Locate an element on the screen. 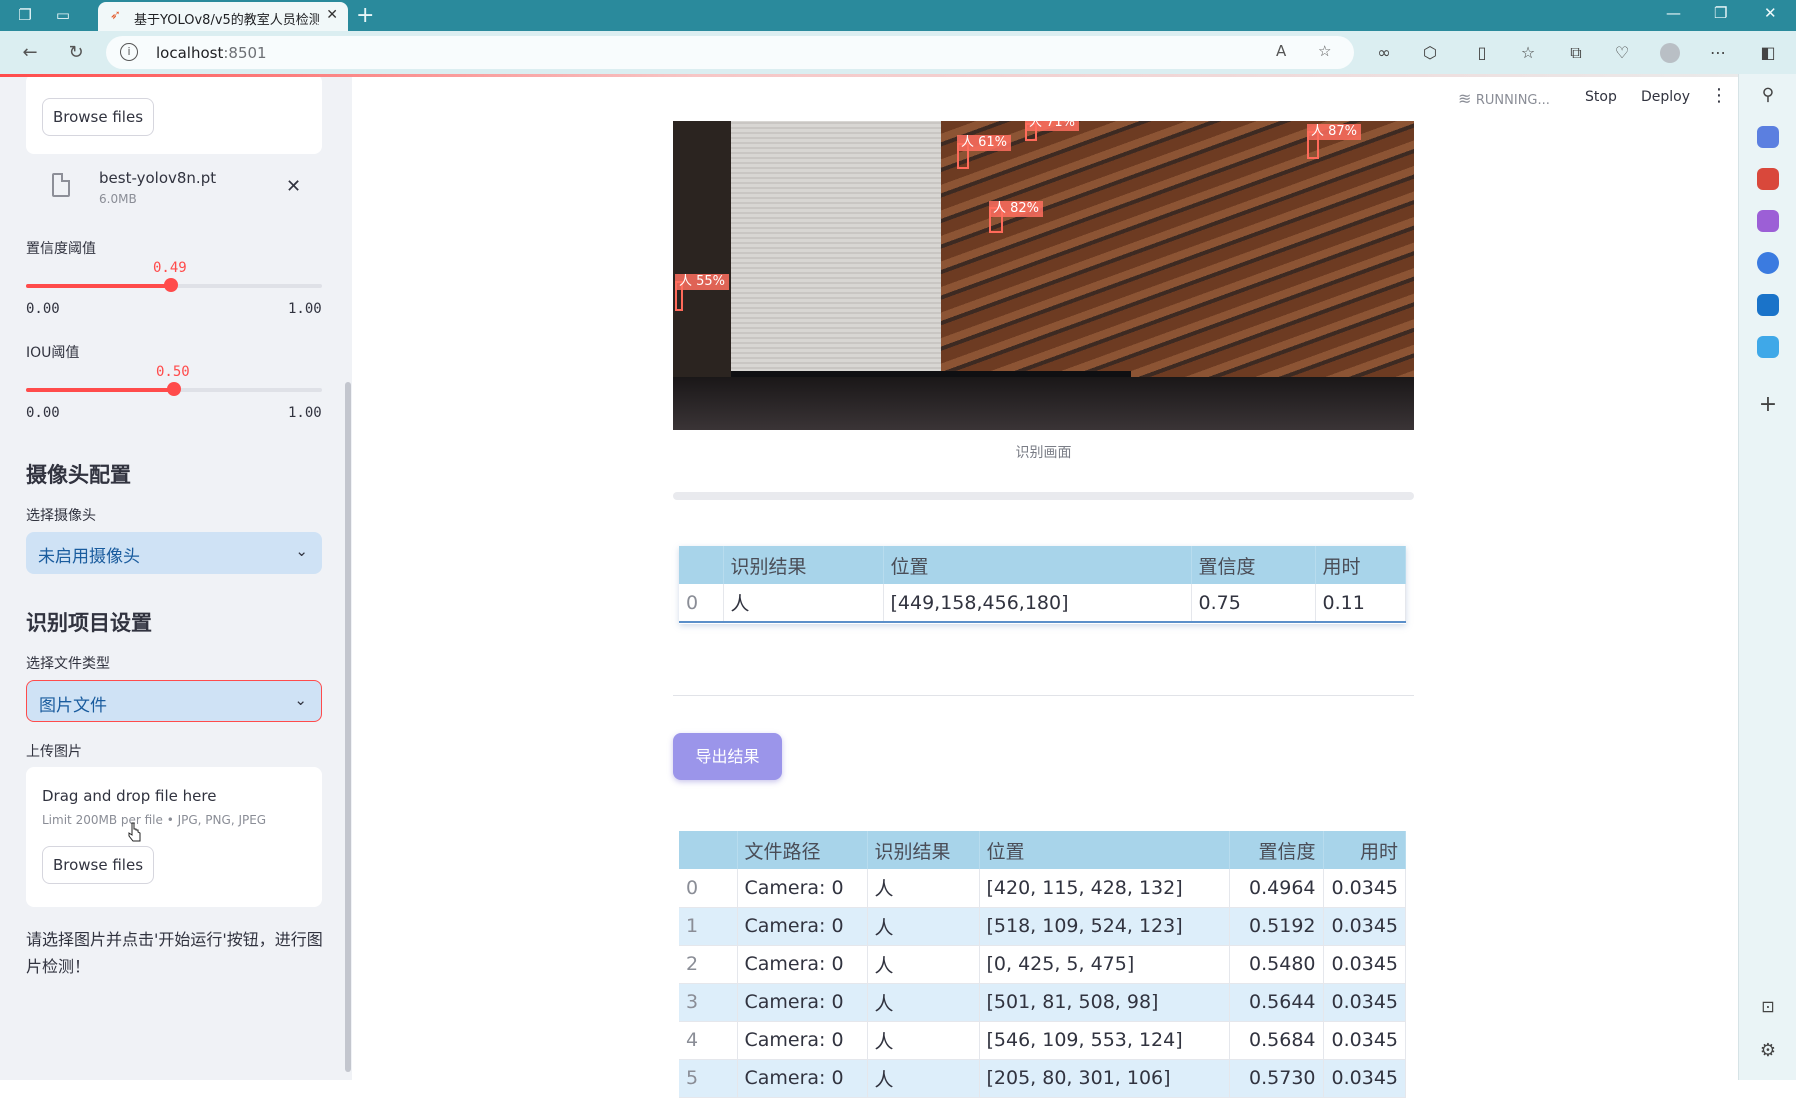 Image resolution: width=1796 pixels, height=1098 pixels. settings-gear-icon: ⚙ is located at coordinates (1768, 1051).